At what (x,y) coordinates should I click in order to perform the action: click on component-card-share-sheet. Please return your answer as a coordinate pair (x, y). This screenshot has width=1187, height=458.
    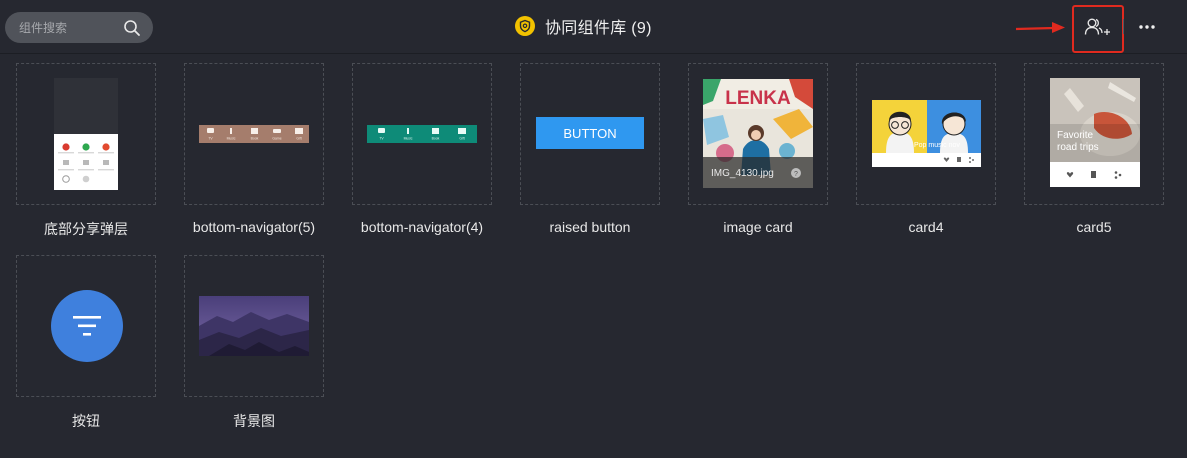
    Looking at the image, I should click on (86, 134).